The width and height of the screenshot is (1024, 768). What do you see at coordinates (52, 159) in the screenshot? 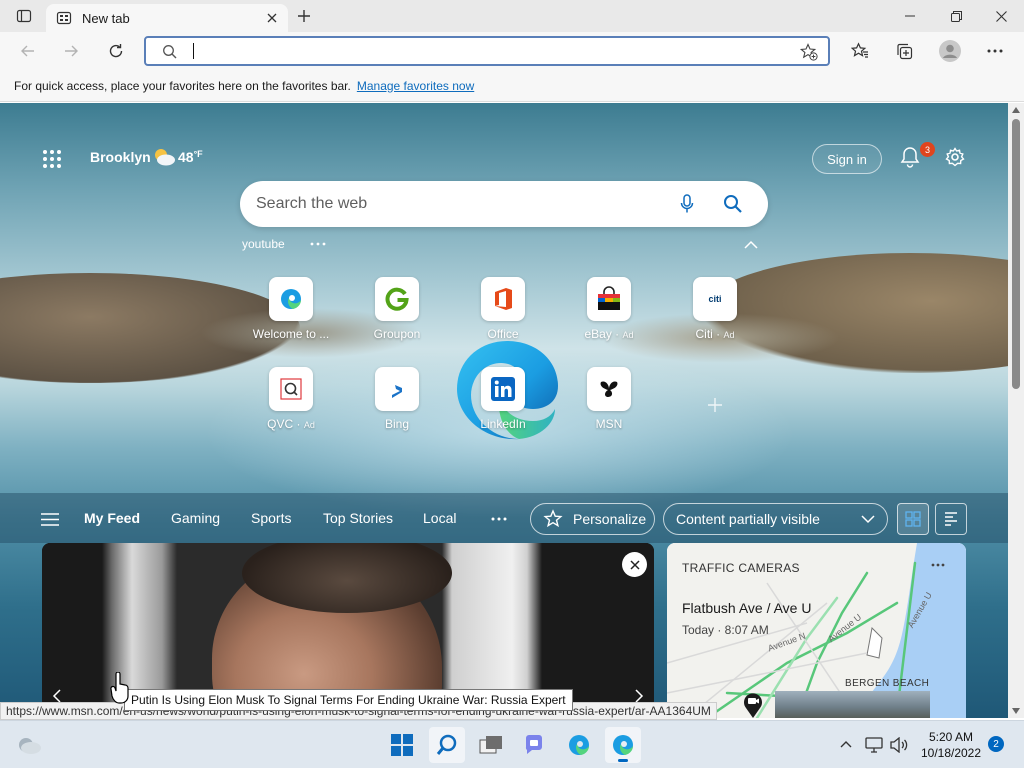
I see `apps-launcher-icon` at bounding box center [52, 159].